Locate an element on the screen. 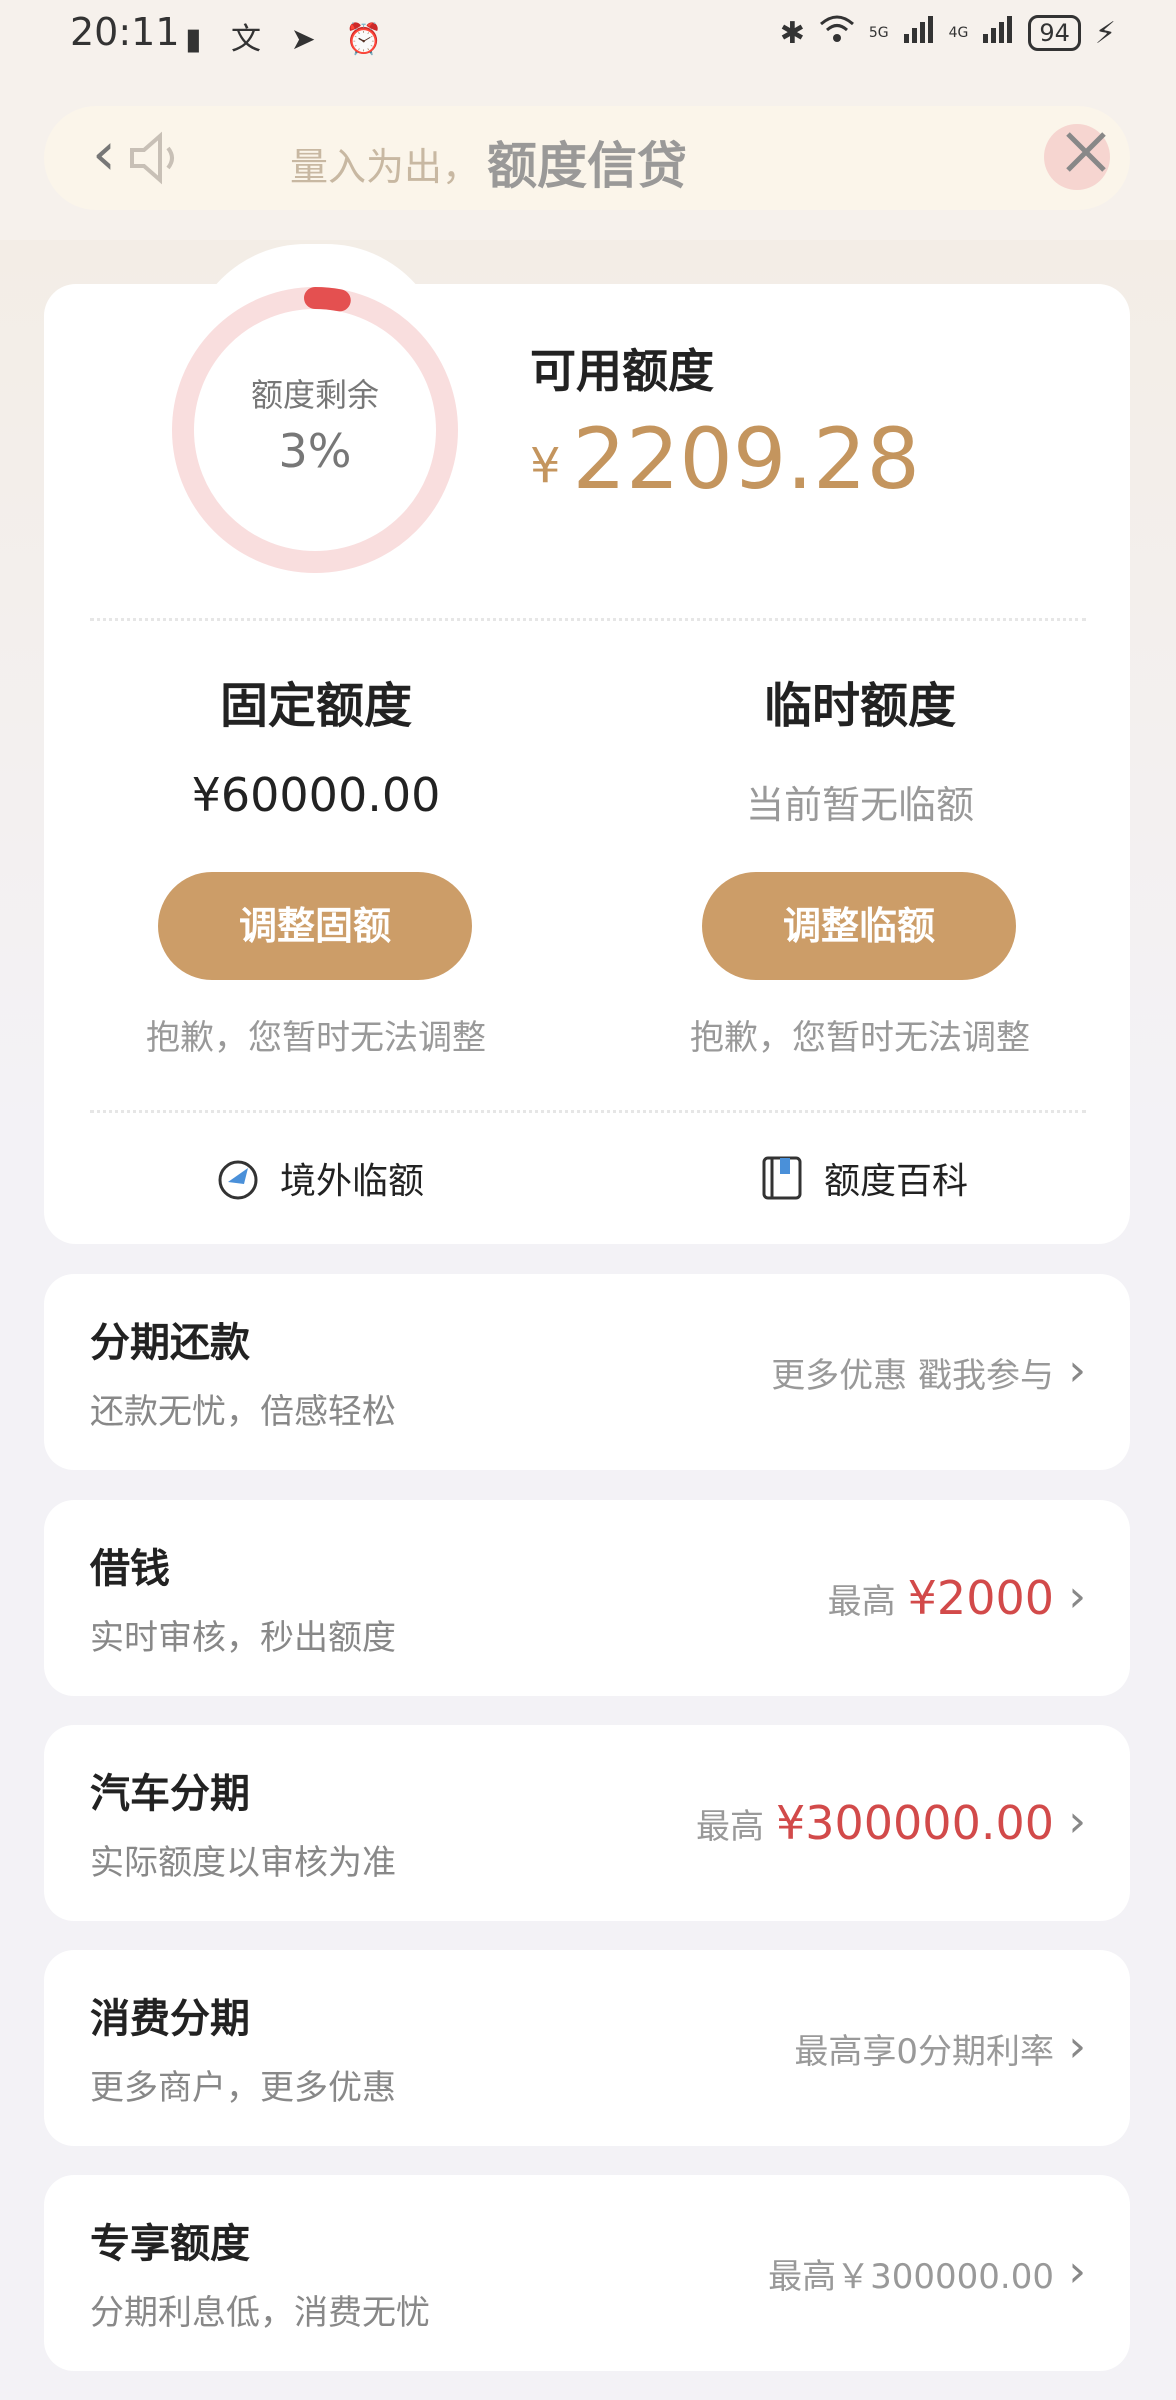 The width and height of the screenshot is (1176, 2400). close-icon is located at coordinates (1086, 152).